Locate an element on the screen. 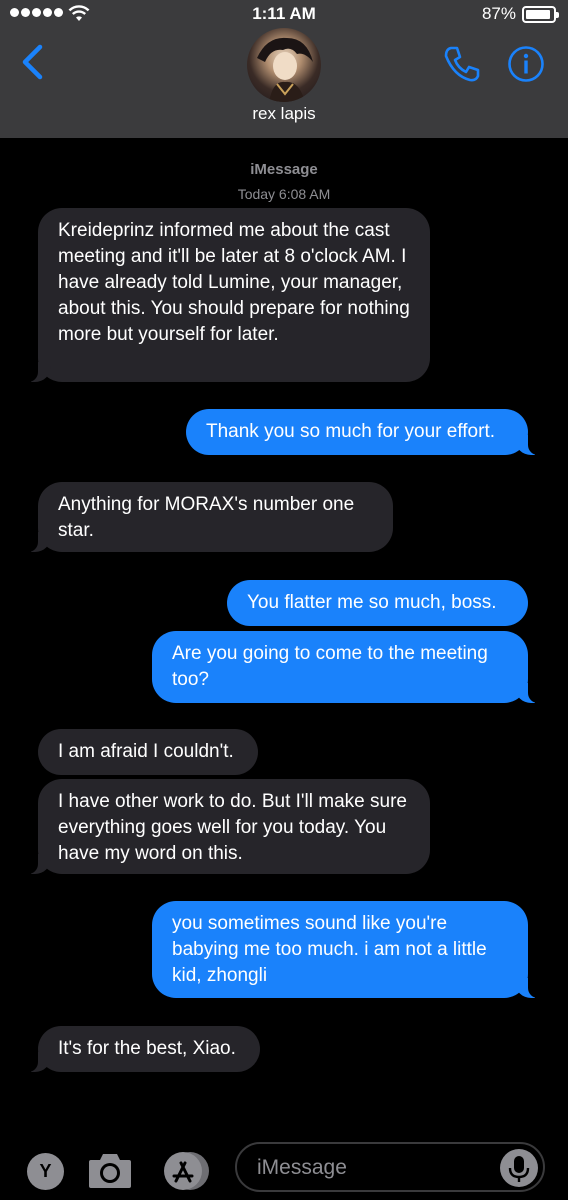  battery-percent: 87% is located at coordinates (498, 13).